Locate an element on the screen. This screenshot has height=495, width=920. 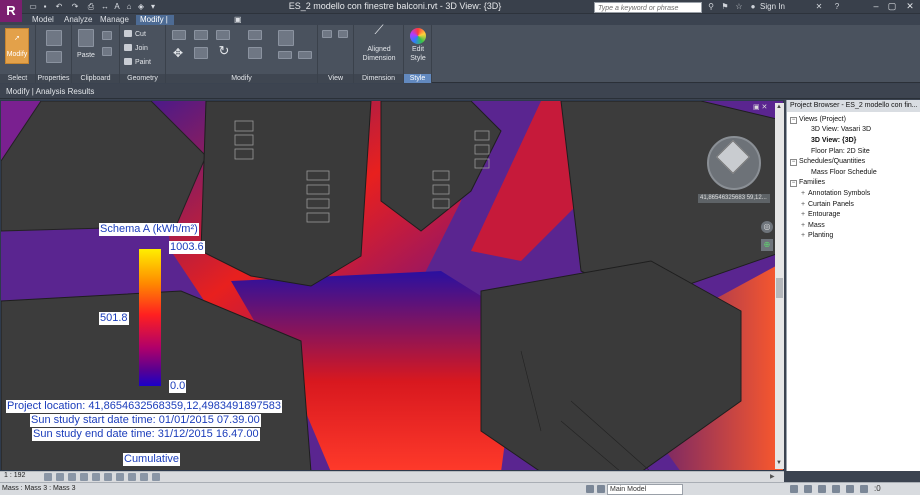
cut-button: Cut is located at coordinates (135, 34).